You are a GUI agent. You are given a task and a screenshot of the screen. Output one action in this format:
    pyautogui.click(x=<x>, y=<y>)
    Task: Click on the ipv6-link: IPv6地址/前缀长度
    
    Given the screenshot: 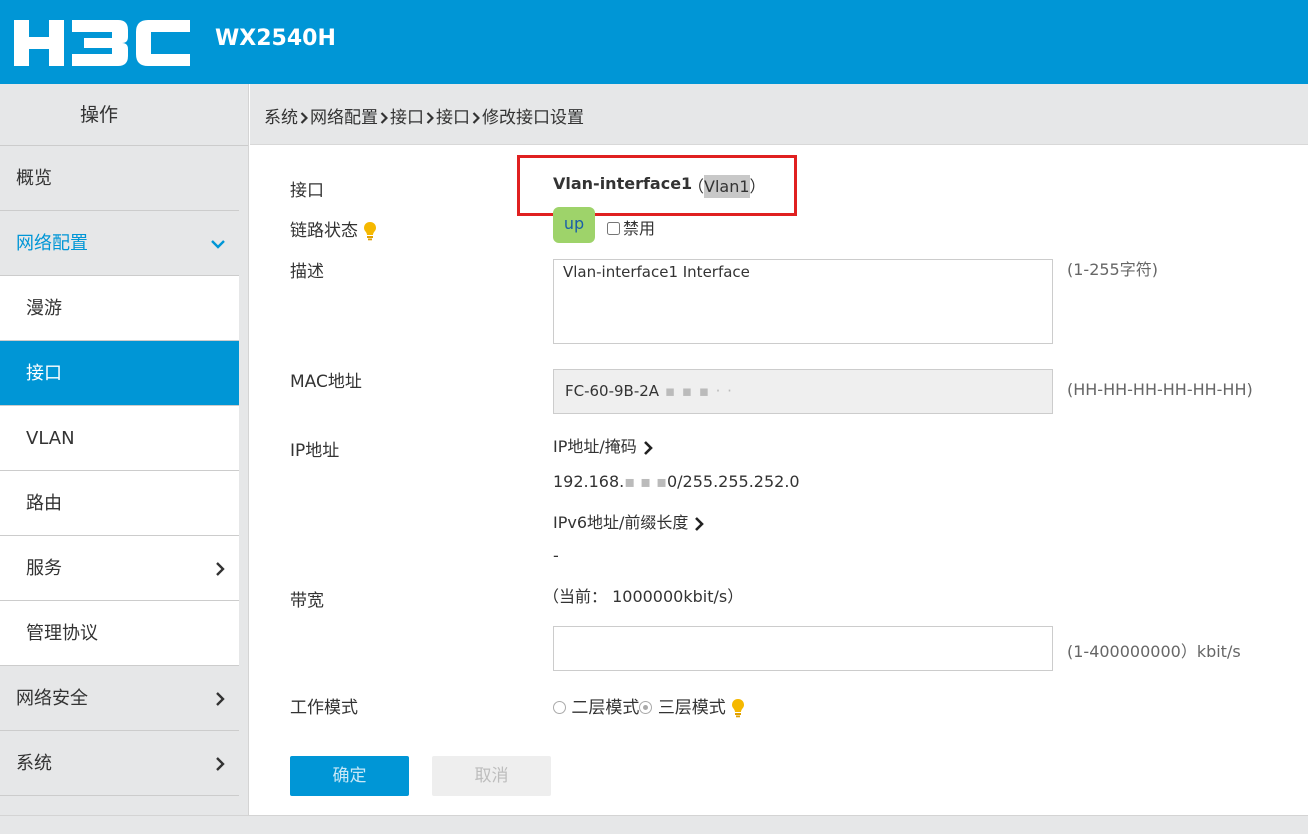 What is the action you would take?
    pyautogui.click(x=629, y=521)
    